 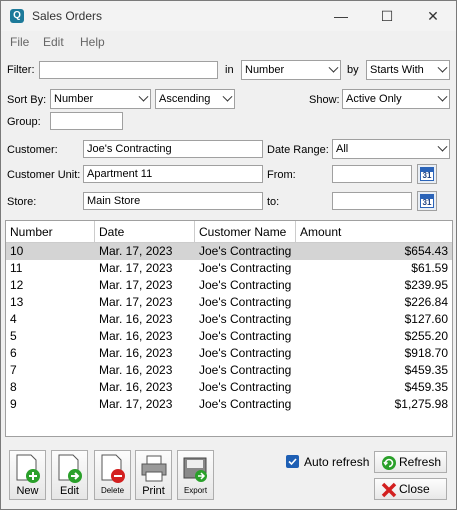 I want to click on store-field: Main Store, so click(x=173, y=201).